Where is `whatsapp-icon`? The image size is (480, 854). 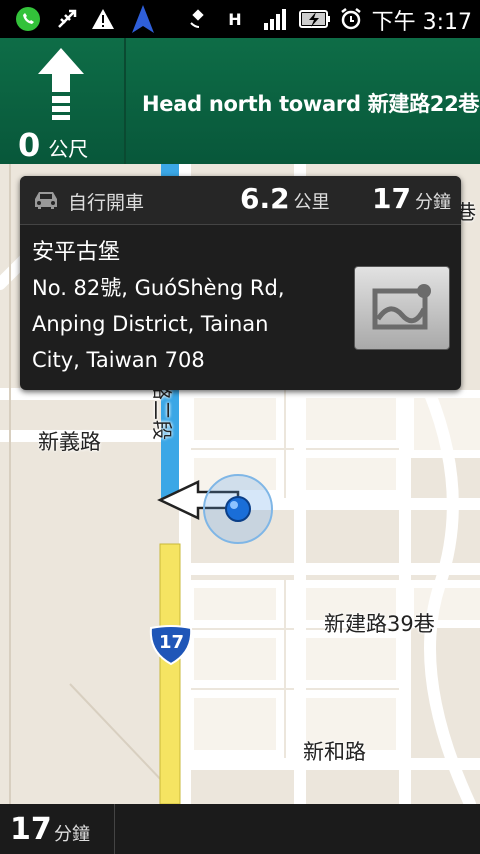
whatsapp-icon is located at coordinates (28, 19).